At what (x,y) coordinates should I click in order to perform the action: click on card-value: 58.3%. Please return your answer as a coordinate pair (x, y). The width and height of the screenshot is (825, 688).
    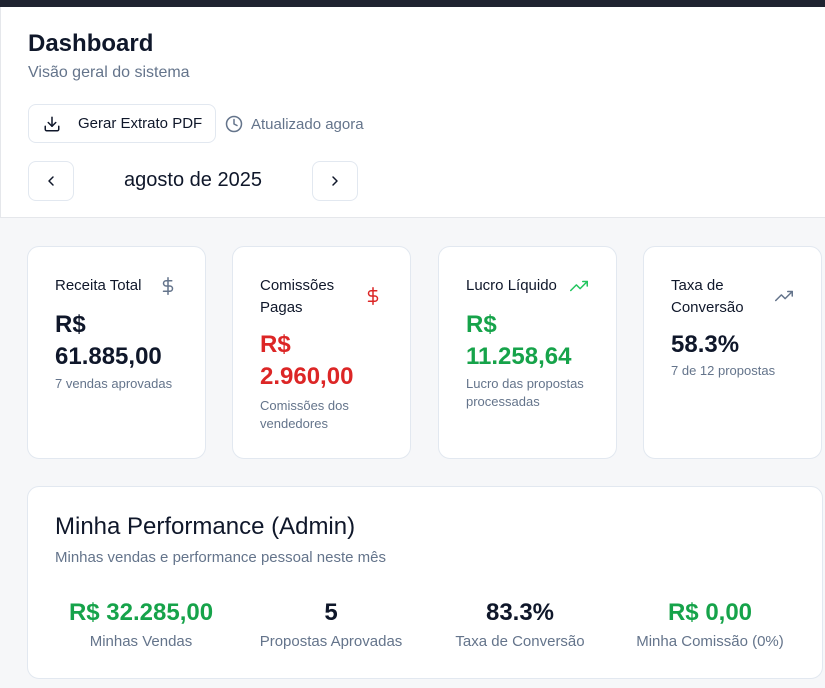
    Looking at the image, I should click on (705, 344).